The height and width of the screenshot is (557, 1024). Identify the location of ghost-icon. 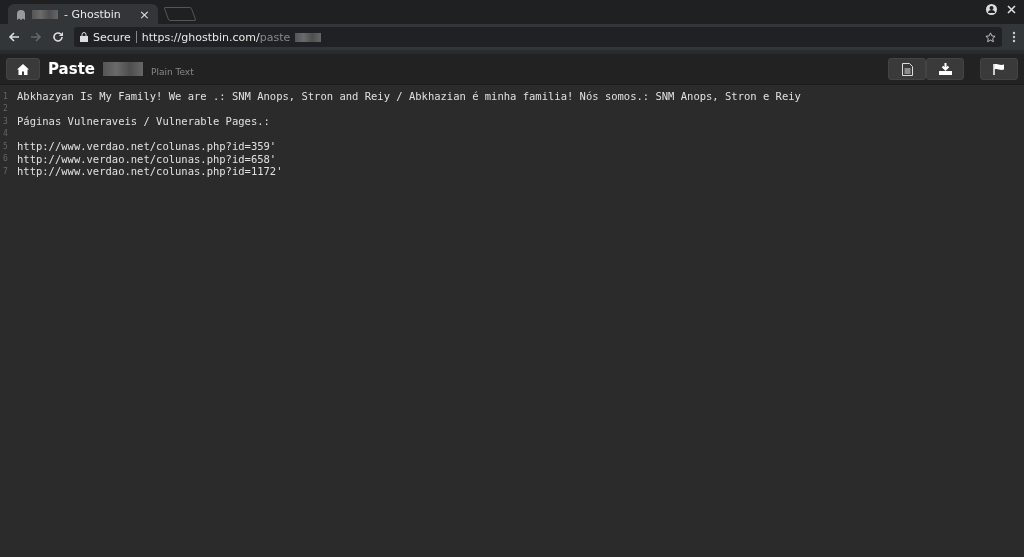
(21, 14).